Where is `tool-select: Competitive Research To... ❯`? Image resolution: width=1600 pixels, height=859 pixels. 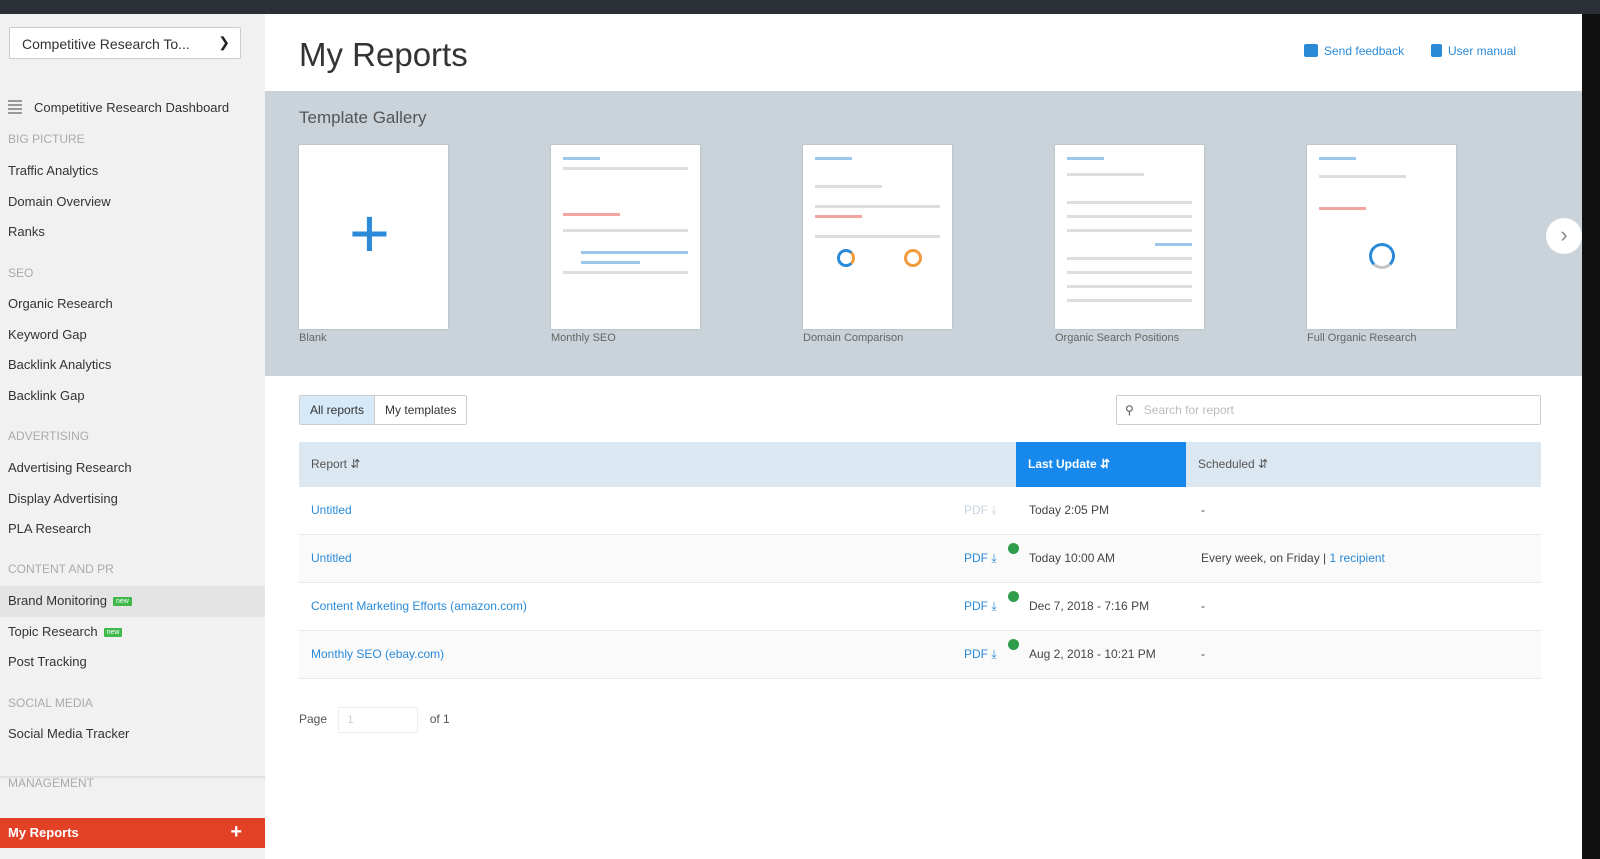 tool-select: Competitive Research To... ❯ is located at coordinates (125, 43).